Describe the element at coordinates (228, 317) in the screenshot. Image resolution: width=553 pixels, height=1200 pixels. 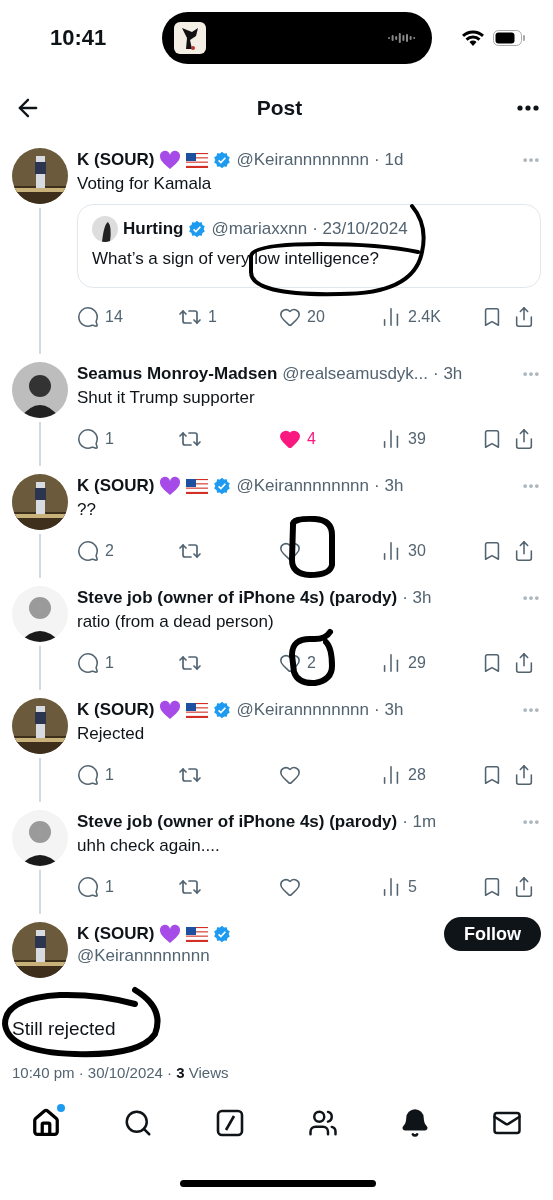
I see `repost-button: 1` at that location.